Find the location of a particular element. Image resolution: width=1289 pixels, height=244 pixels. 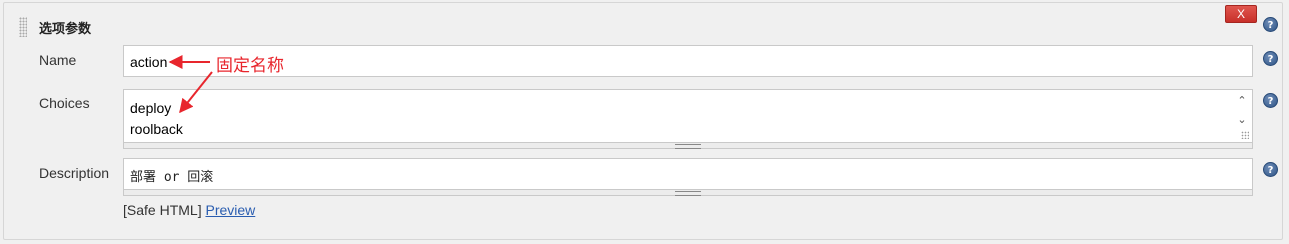

choices-label: Choices is located at coordinates (64, 103).